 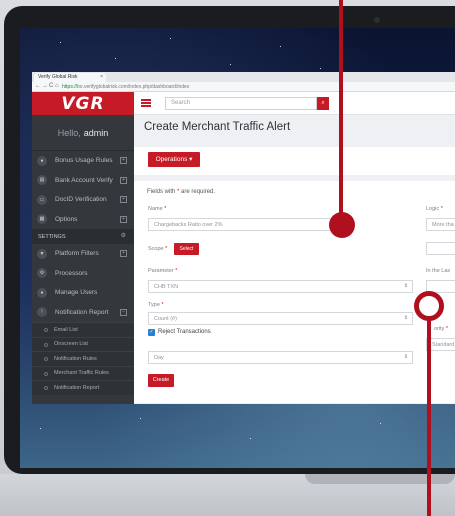 What do you see at coordinates (174, 159) in the screenshot?
I see `operations-dropdown-button: Operations ▾` at bounding box center [174, 159].